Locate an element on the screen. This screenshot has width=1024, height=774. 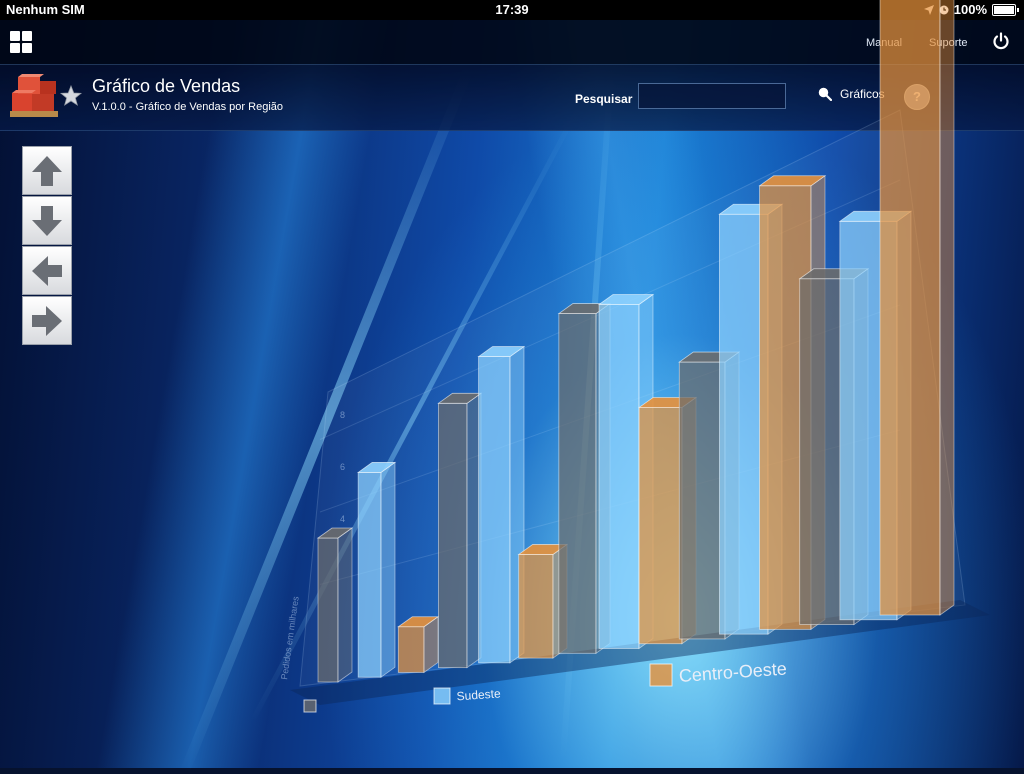
y-tick-label: 4 is located at coordinates (342, 519).